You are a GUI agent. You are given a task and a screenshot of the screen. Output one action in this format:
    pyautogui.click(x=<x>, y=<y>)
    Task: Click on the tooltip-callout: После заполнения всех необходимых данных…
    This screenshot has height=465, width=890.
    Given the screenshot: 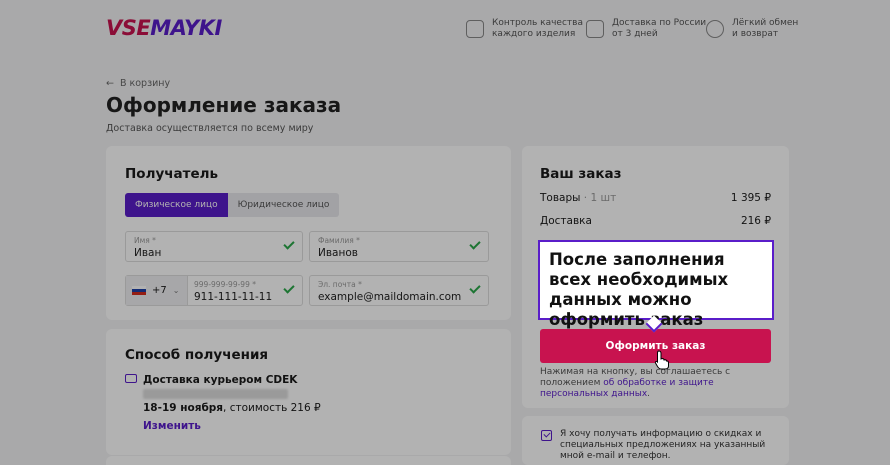 What is the action you would take?
    pyautogui.click(x=656, y=284)
    